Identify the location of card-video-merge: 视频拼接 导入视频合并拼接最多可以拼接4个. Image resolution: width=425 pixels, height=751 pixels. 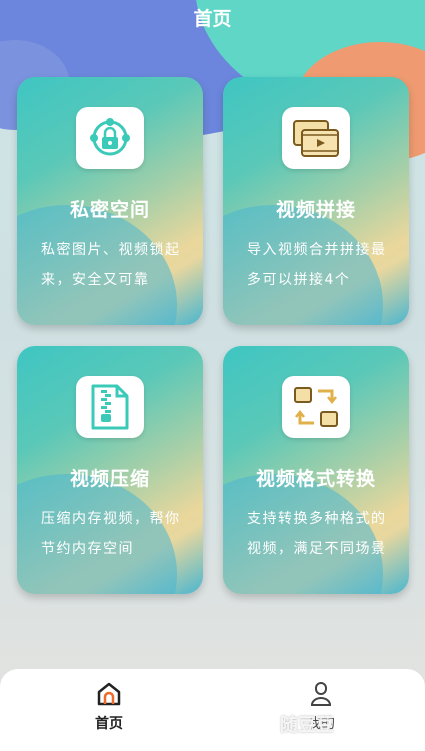
(316, 201).